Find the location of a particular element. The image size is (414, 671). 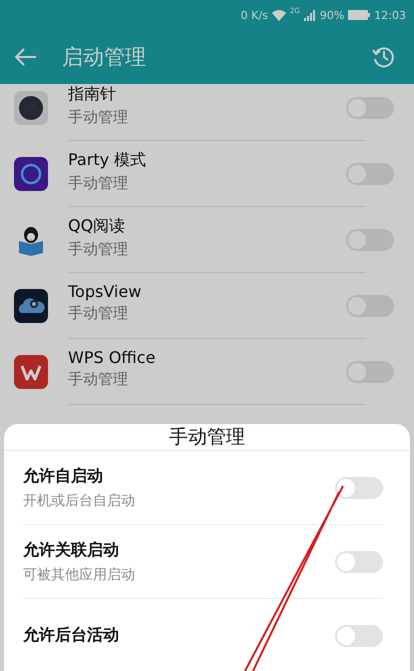

cloud-camera-icon is located at coordinates (31, 306).